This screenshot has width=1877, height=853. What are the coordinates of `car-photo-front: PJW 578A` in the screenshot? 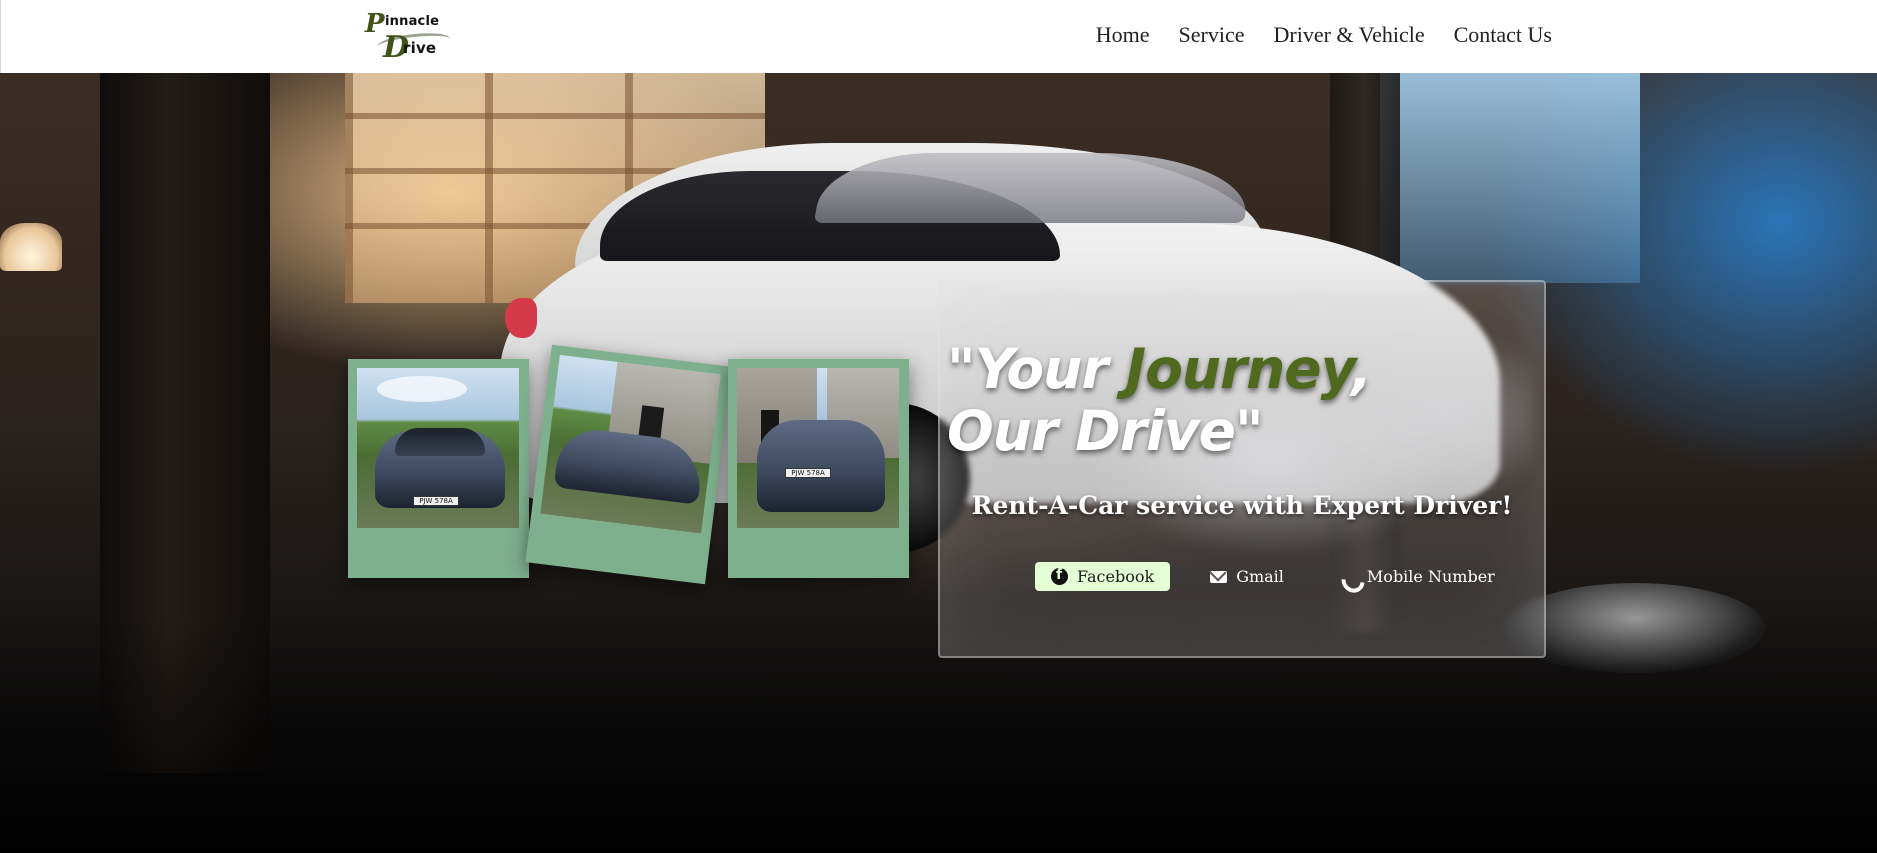 It's located at (438, 448).